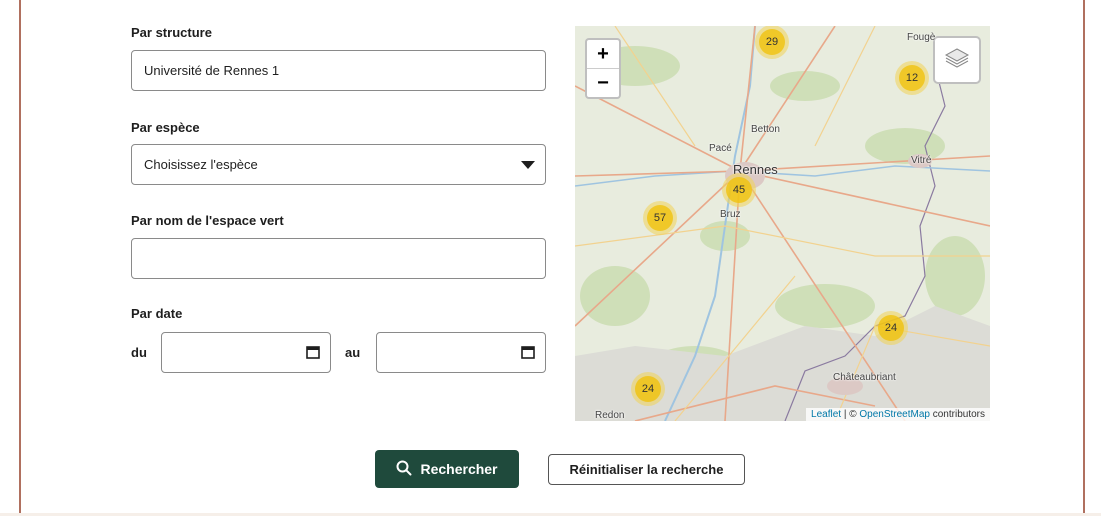  Describe the element at coordinates (894, 414) in the screenshot. I see `osm-link: OpenStreetMap` at that location.